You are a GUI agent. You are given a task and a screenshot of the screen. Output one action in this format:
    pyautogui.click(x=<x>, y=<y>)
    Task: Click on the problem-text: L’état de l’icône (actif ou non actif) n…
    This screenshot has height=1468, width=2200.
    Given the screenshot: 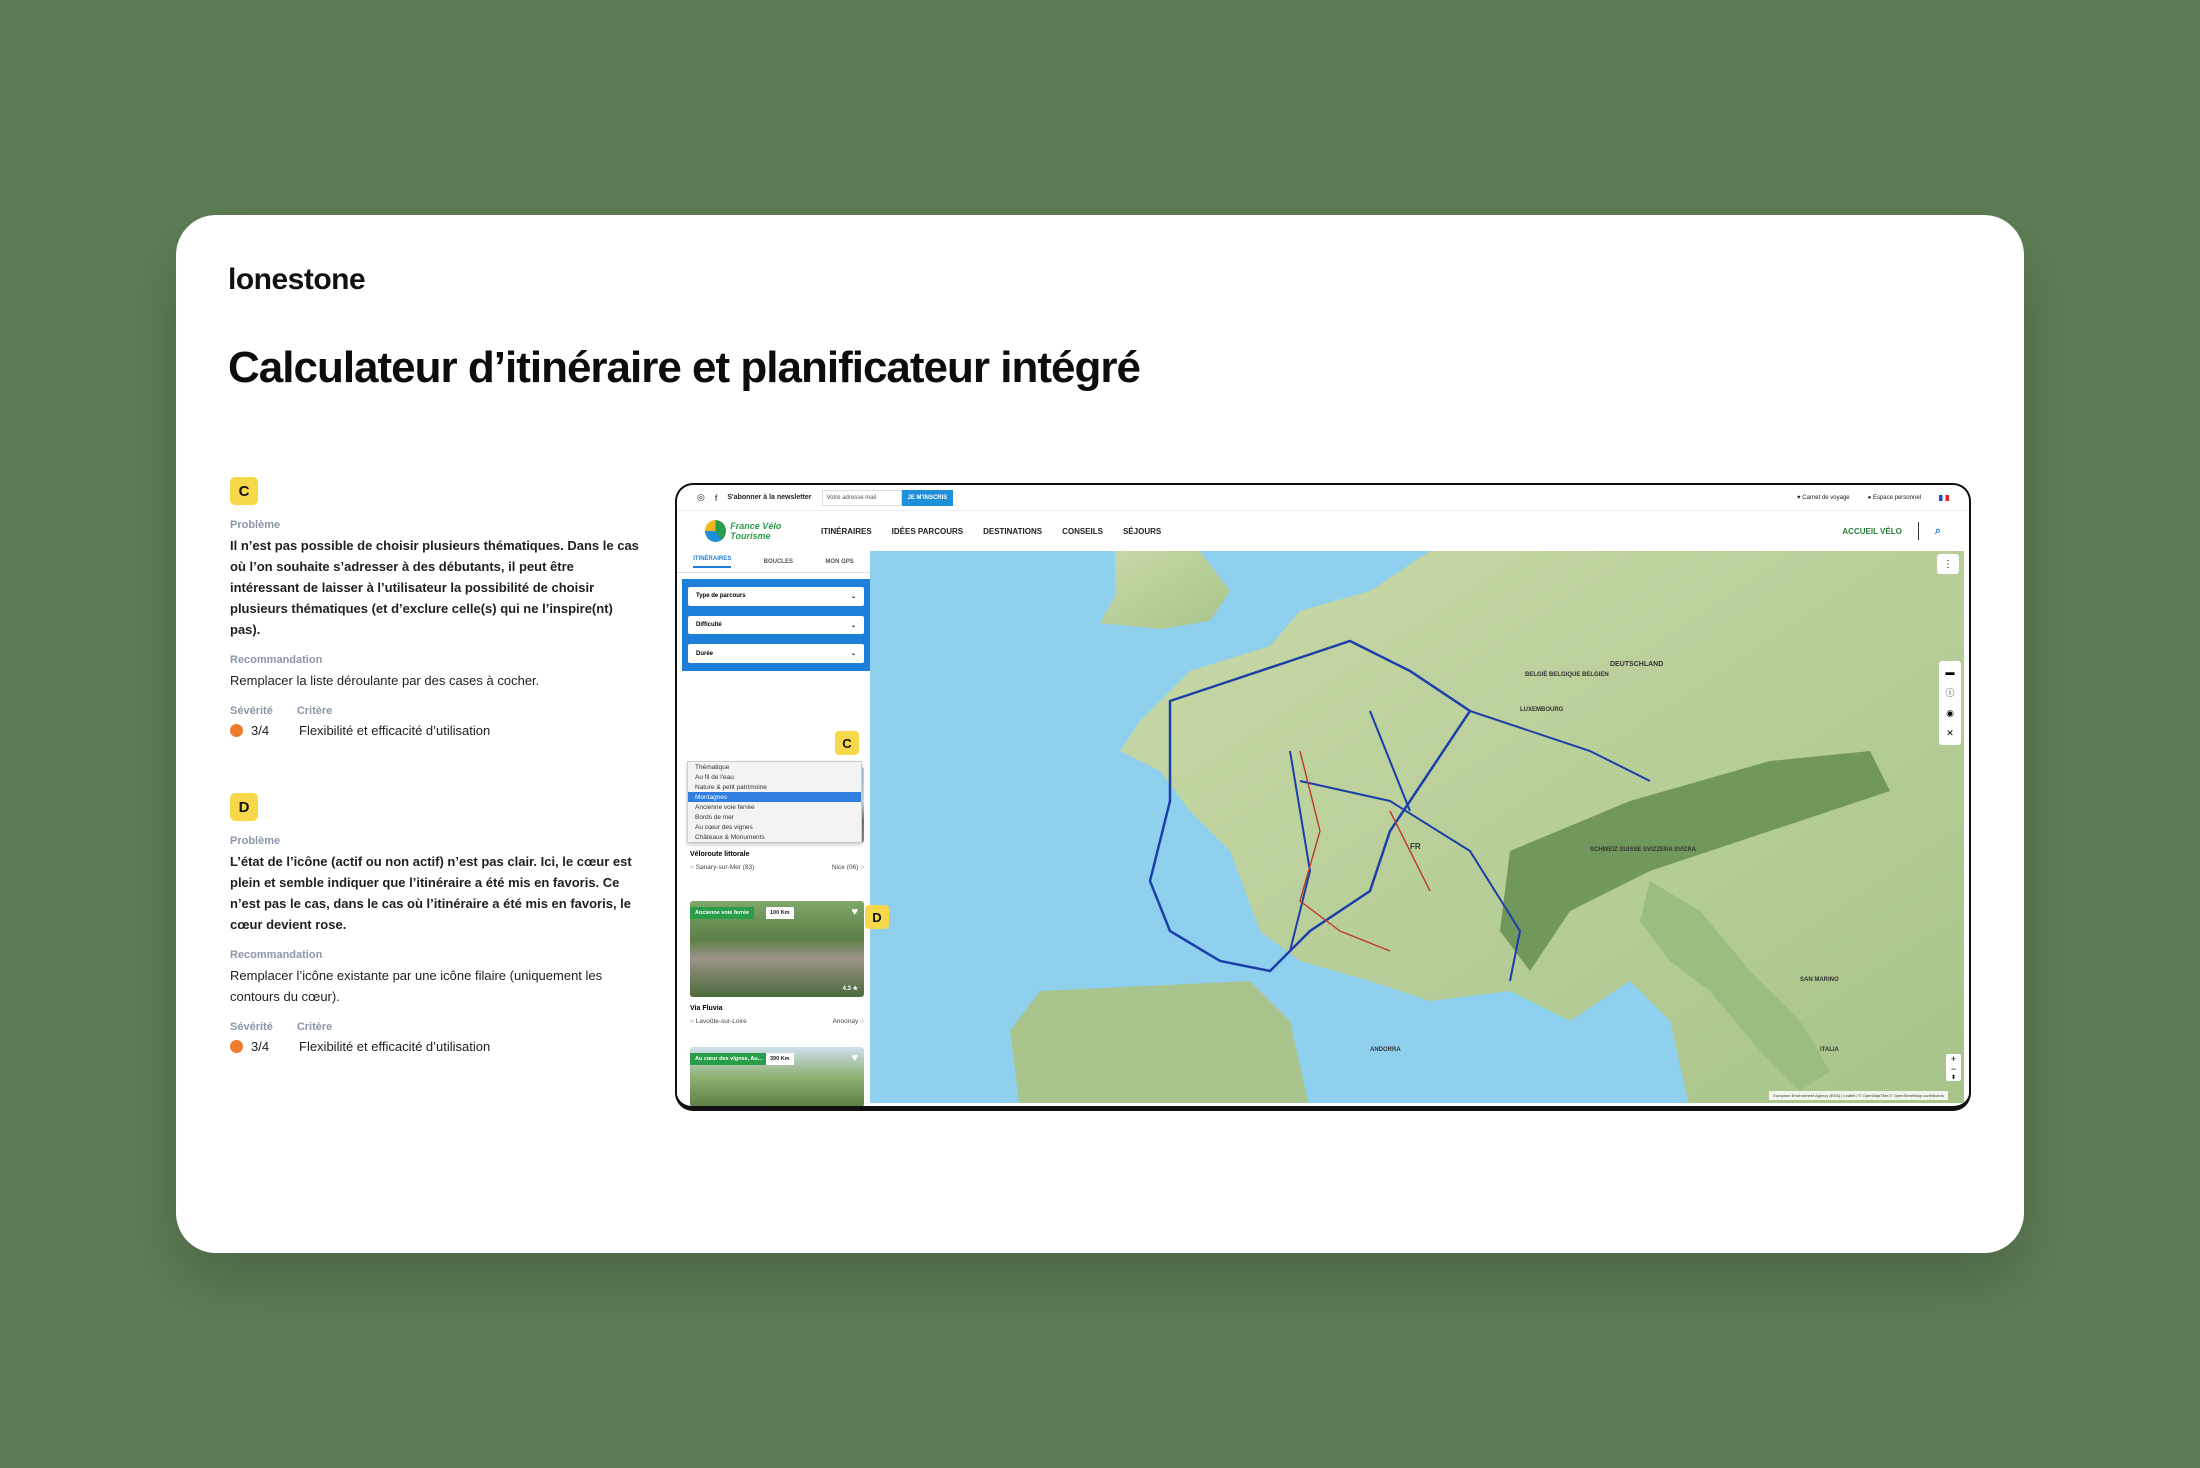 What is the action you would take?
    pyautogui.click(x=431, y=893)
    